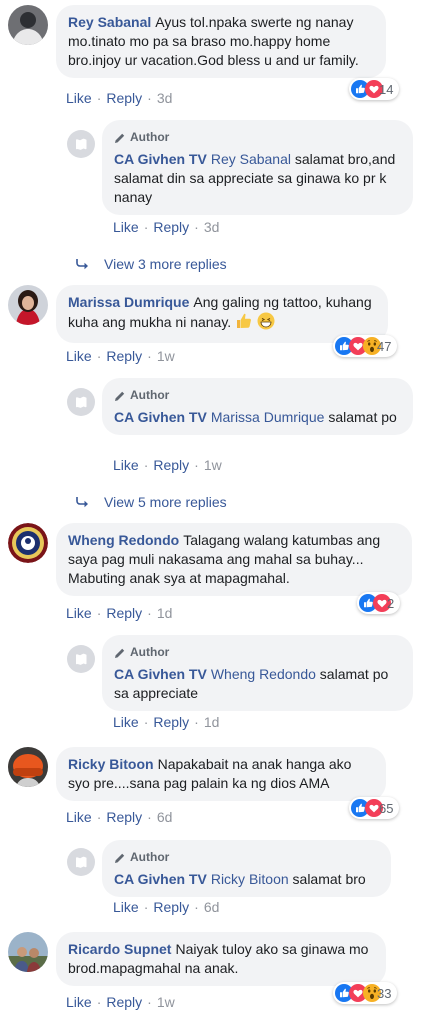 This screenshot has width=443, height=1024. Describe the element at coordinates (109, 22) in the screenshot. I see `comment-author: Rey Sabanal` at that location.